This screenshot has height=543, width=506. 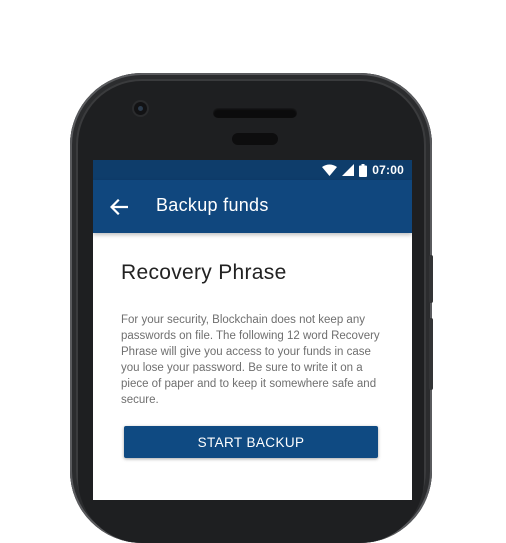 What do you see at coordinates (251, 442) in the screenshot?
I see `start-backup-button: START BACKUP` at bounding box center [251, 442].